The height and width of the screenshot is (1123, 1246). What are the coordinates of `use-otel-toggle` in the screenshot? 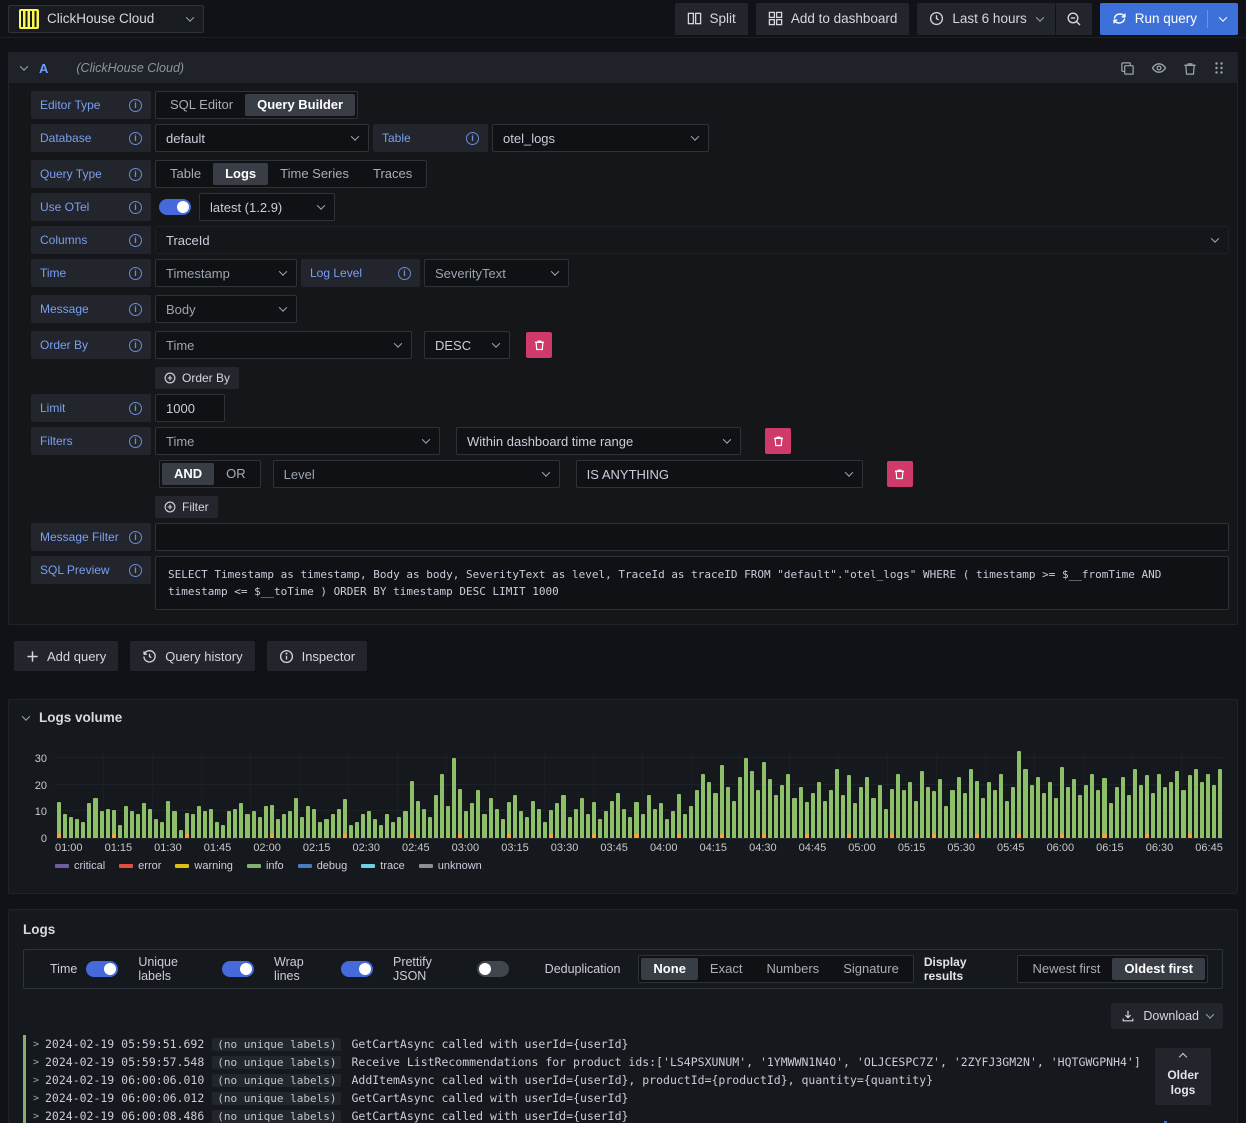 It's located at (175, 207).